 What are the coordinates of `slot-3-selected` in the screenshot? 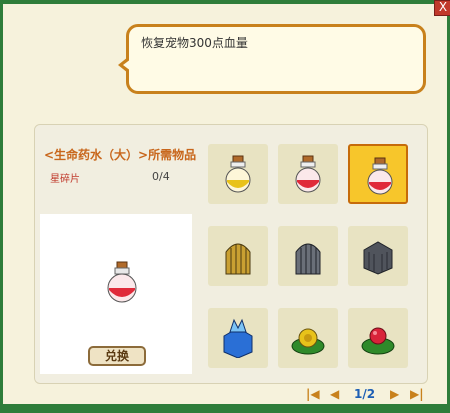 It's located at (378, 174).